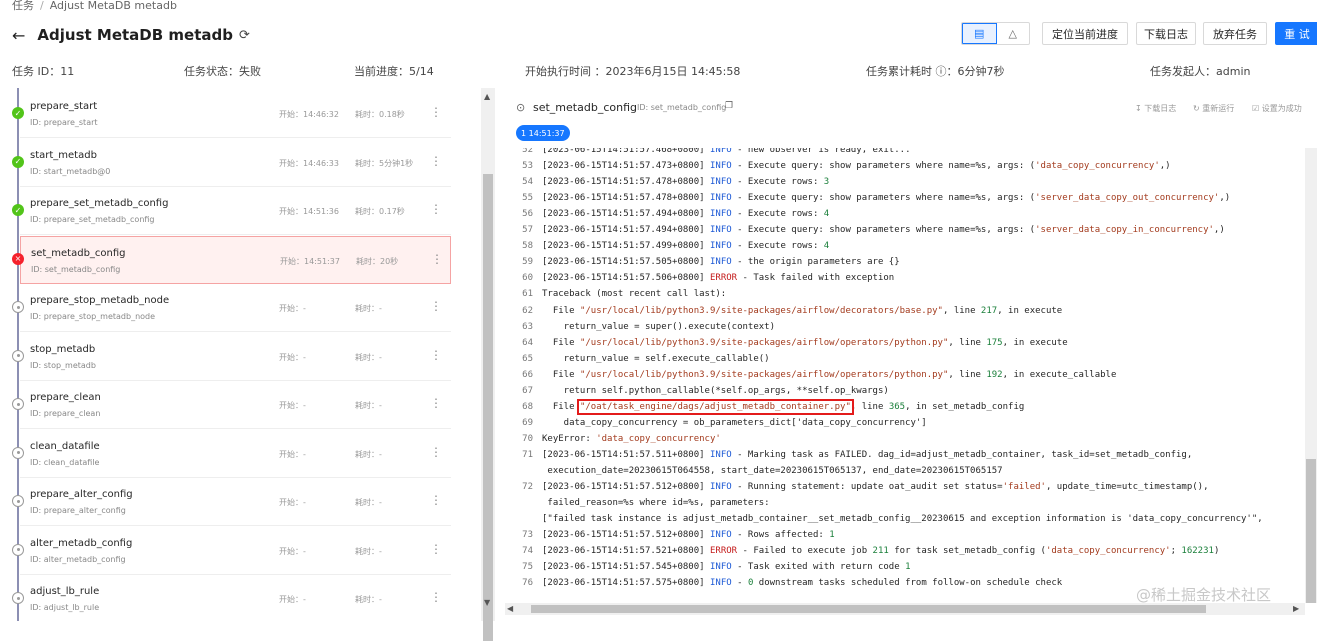 Image resolution: width=1317 pixels, height=641 pixels. I want to click on task-id: ID: prepare_alter_config, so click(78, 510).